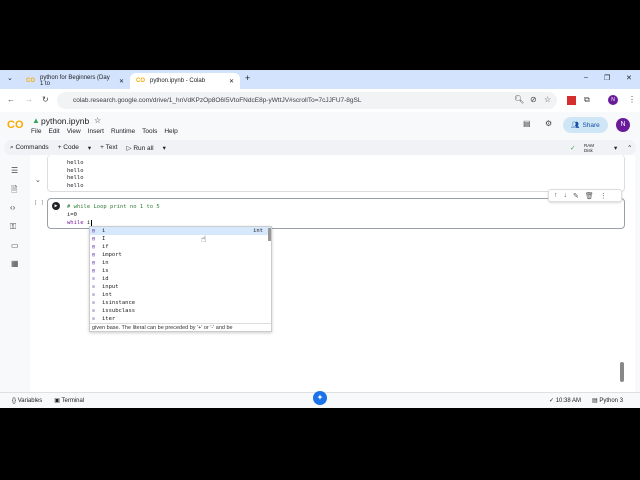 The image size is (640, 480). What do you see at coordinates (105, 263) in the screenshot?
I see `autocomplete-label: in` at bounding box center [105, 263].